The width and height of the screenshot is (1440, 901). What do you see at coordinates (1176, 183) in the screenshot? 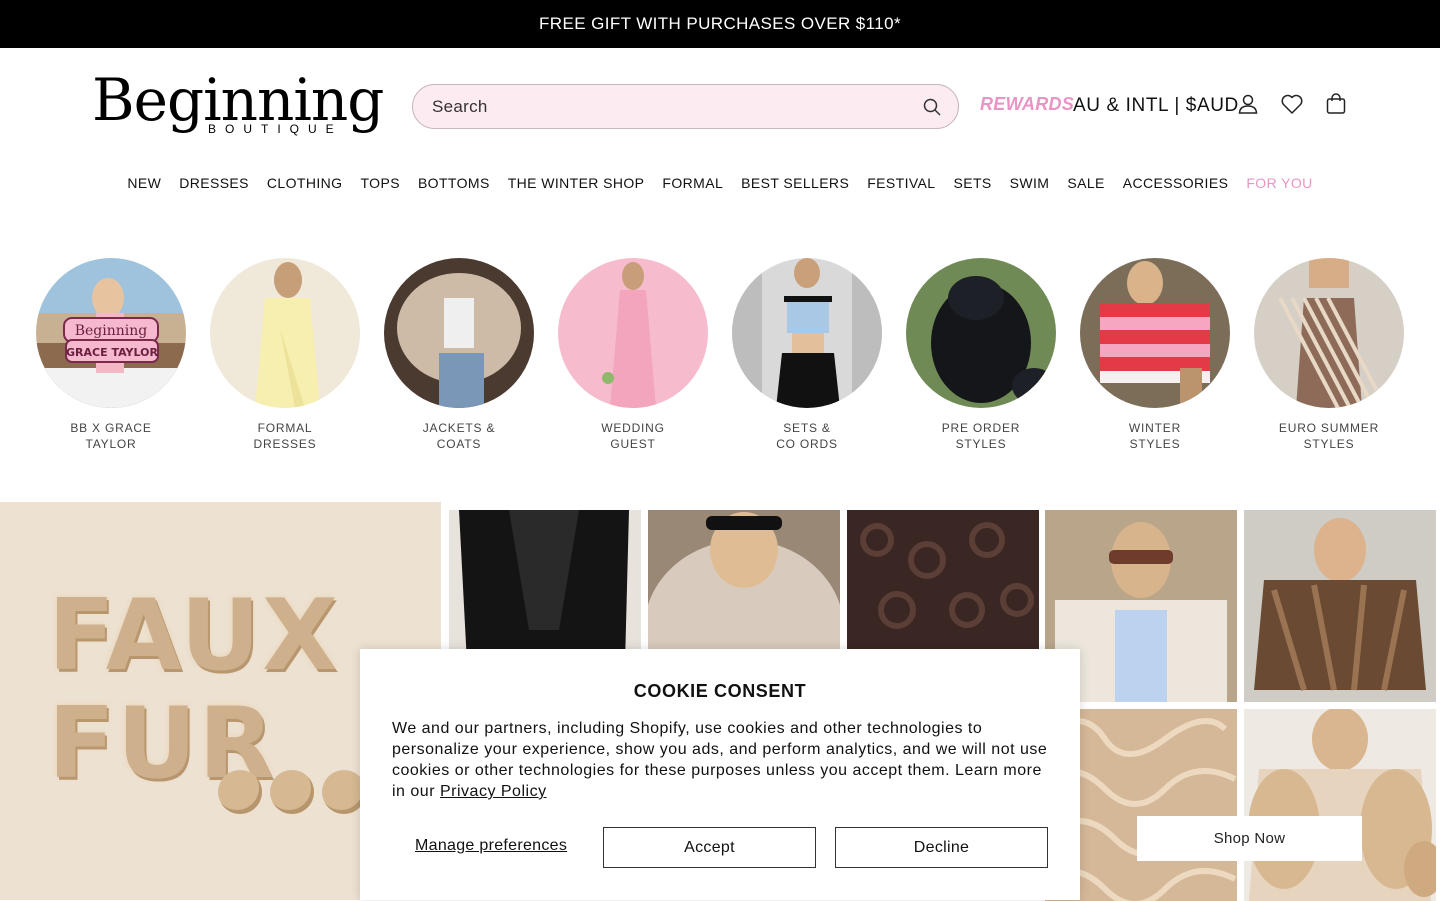
I see `nav-item-accessories: ACCESSORIES` at bounding box center [1176, 183].